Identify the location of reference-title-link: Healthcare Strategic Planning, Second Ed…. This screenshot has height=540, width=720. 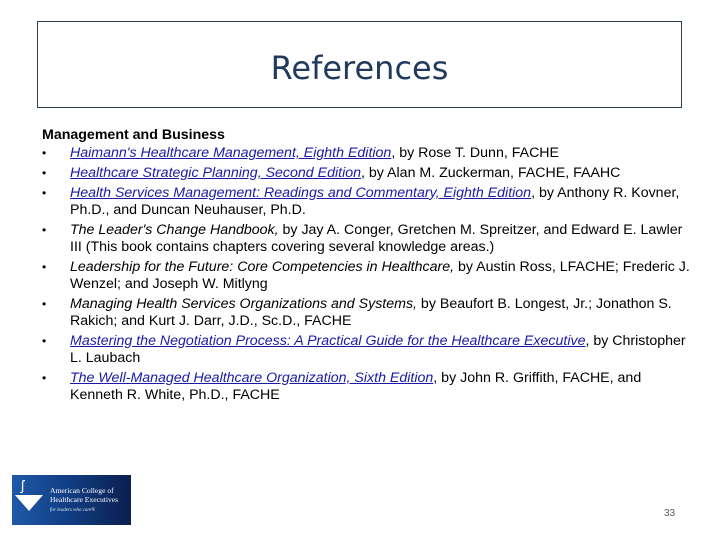
(215, 173).